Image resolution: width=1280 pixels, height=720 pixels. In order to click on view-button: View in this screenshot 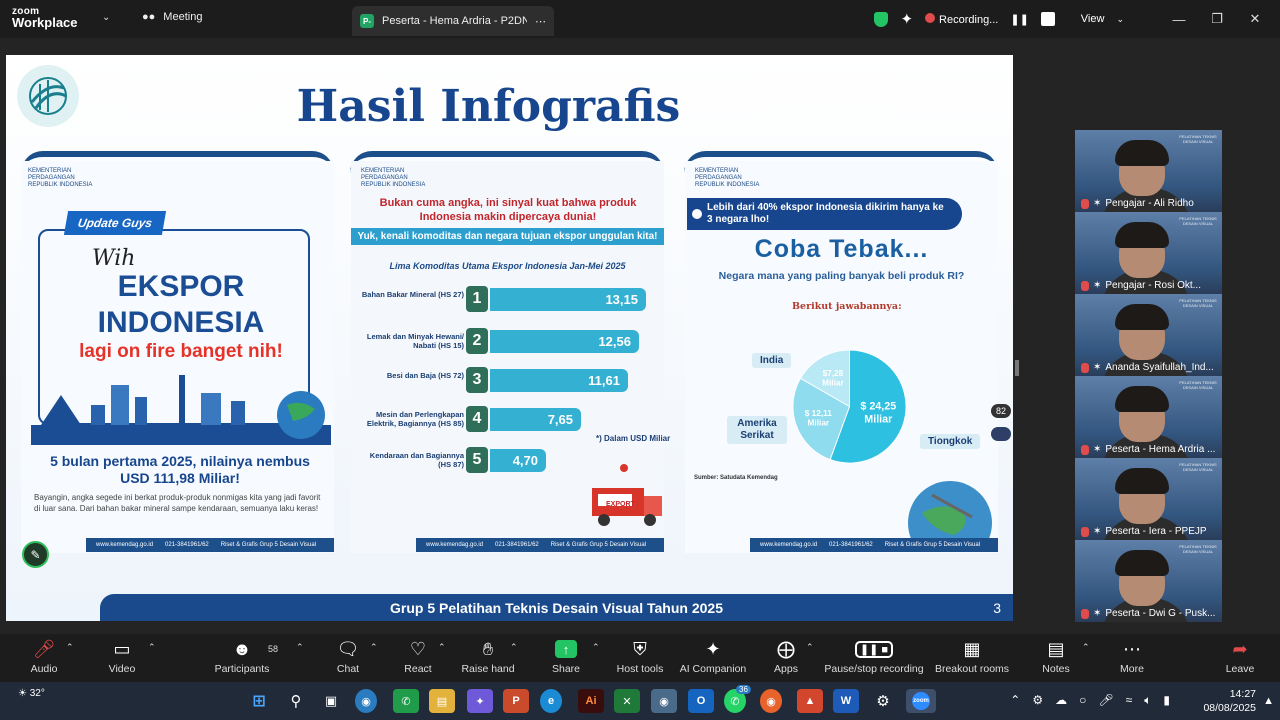, I will do `click(1093, 19)`.